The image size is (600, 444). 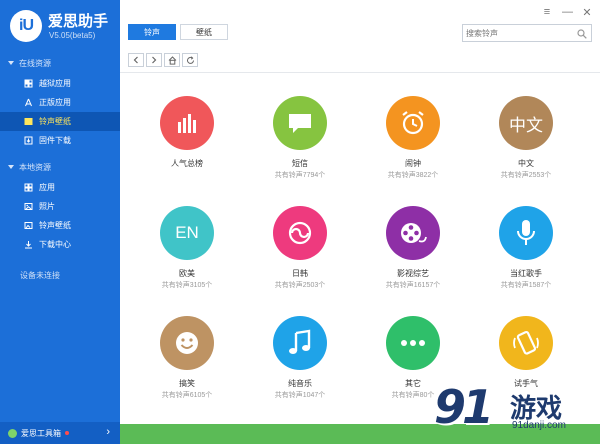 I want to click on microphone-icon, so click(x=526, y=233).